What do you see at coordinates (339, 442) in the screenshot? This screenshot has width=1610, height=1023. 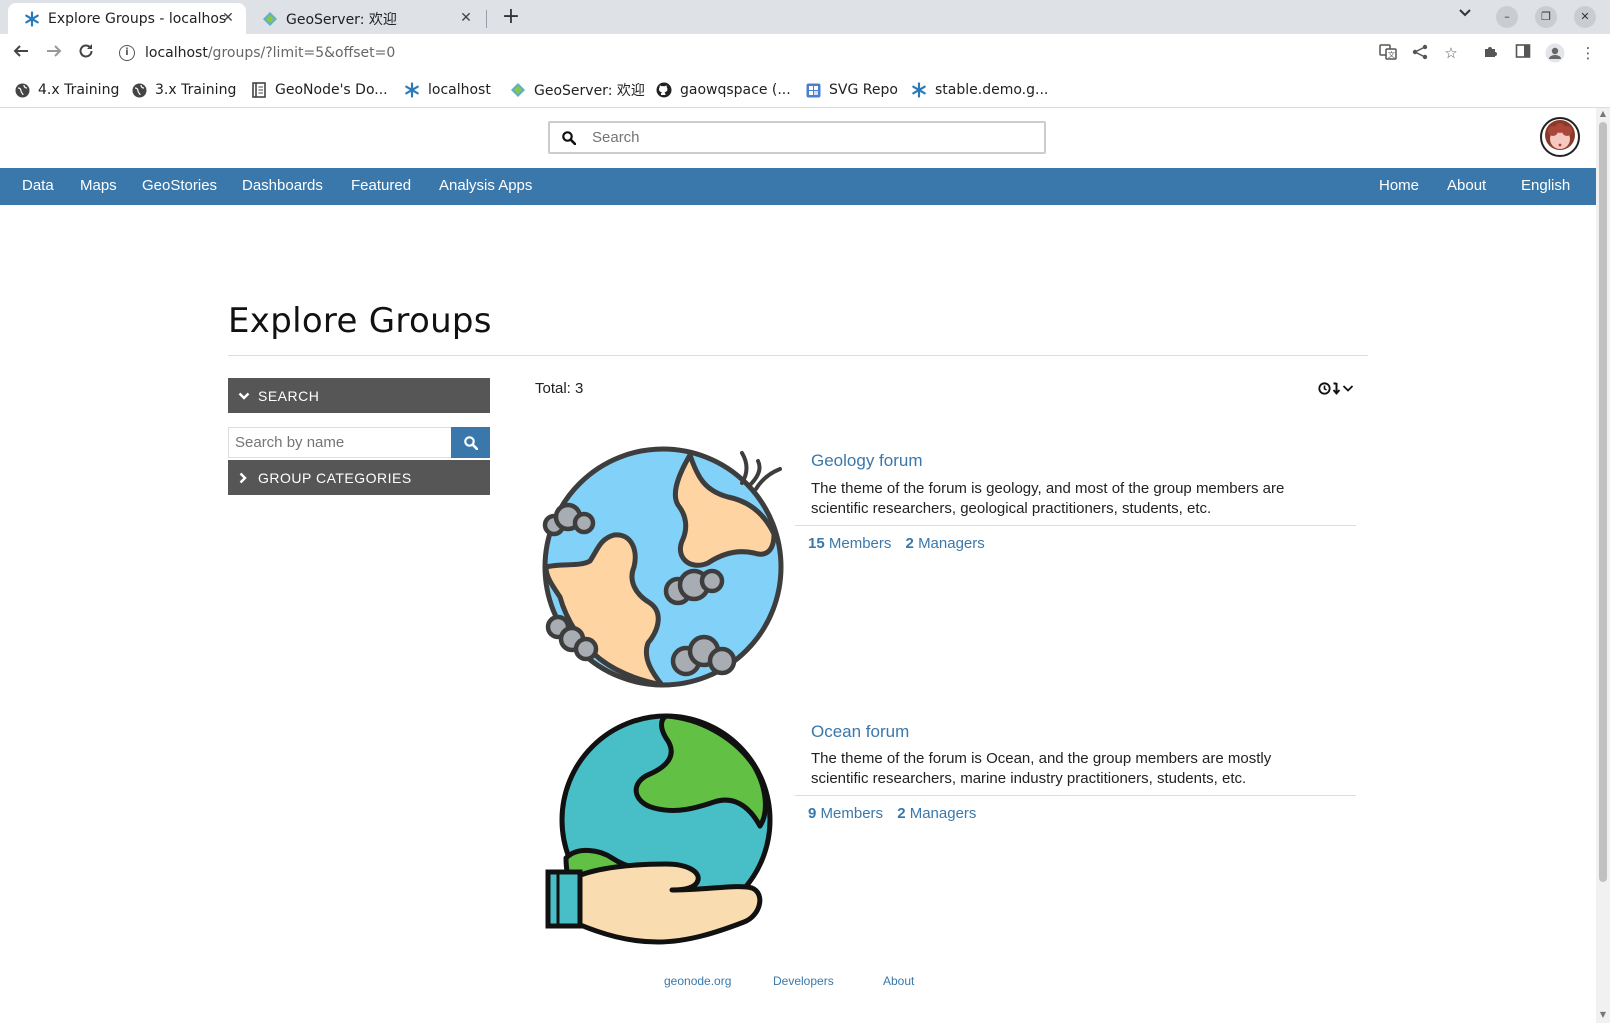 I see `search-by-name-input` at bounding box center [339, 442].